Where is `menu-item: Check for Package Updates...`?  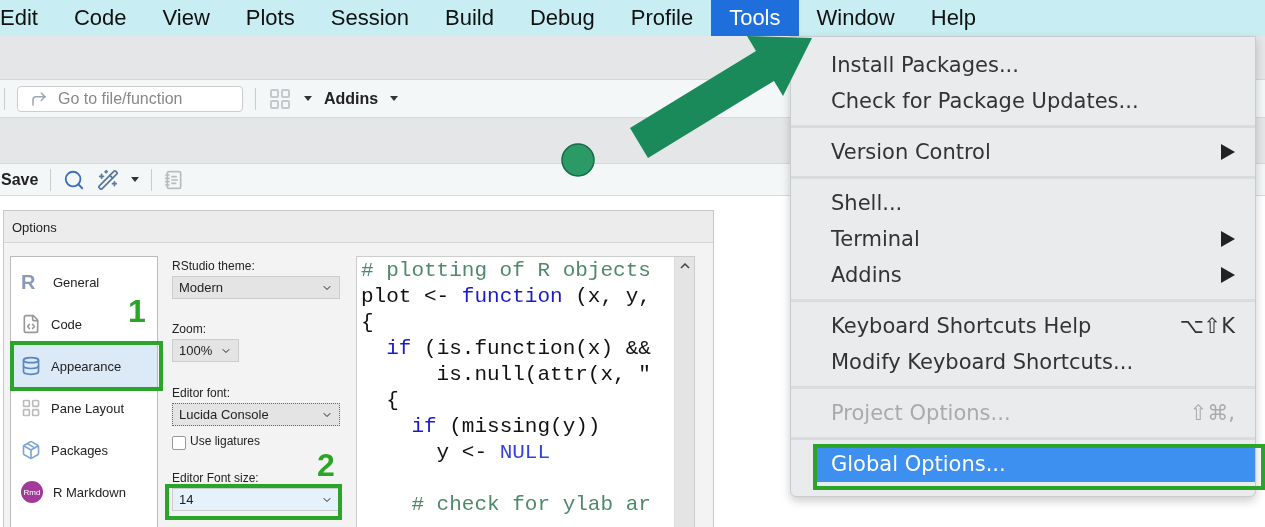
menu-item: Check for Package Updates... is located at coordinates (1035, 101).